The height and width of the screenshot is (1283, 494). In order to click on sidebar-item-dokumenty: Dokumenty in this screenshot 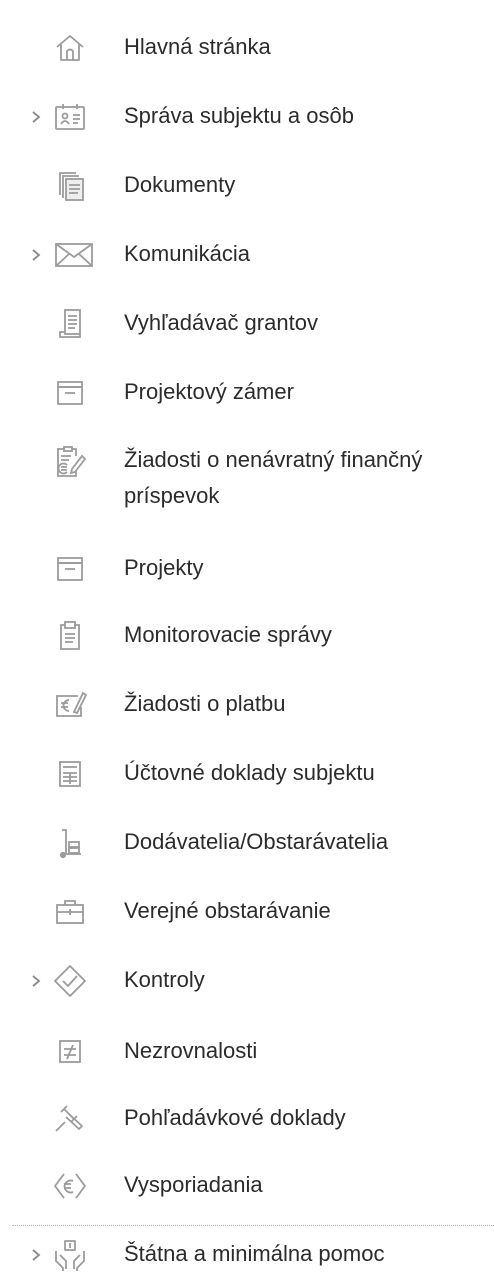, I will do `click(247, 186)`.